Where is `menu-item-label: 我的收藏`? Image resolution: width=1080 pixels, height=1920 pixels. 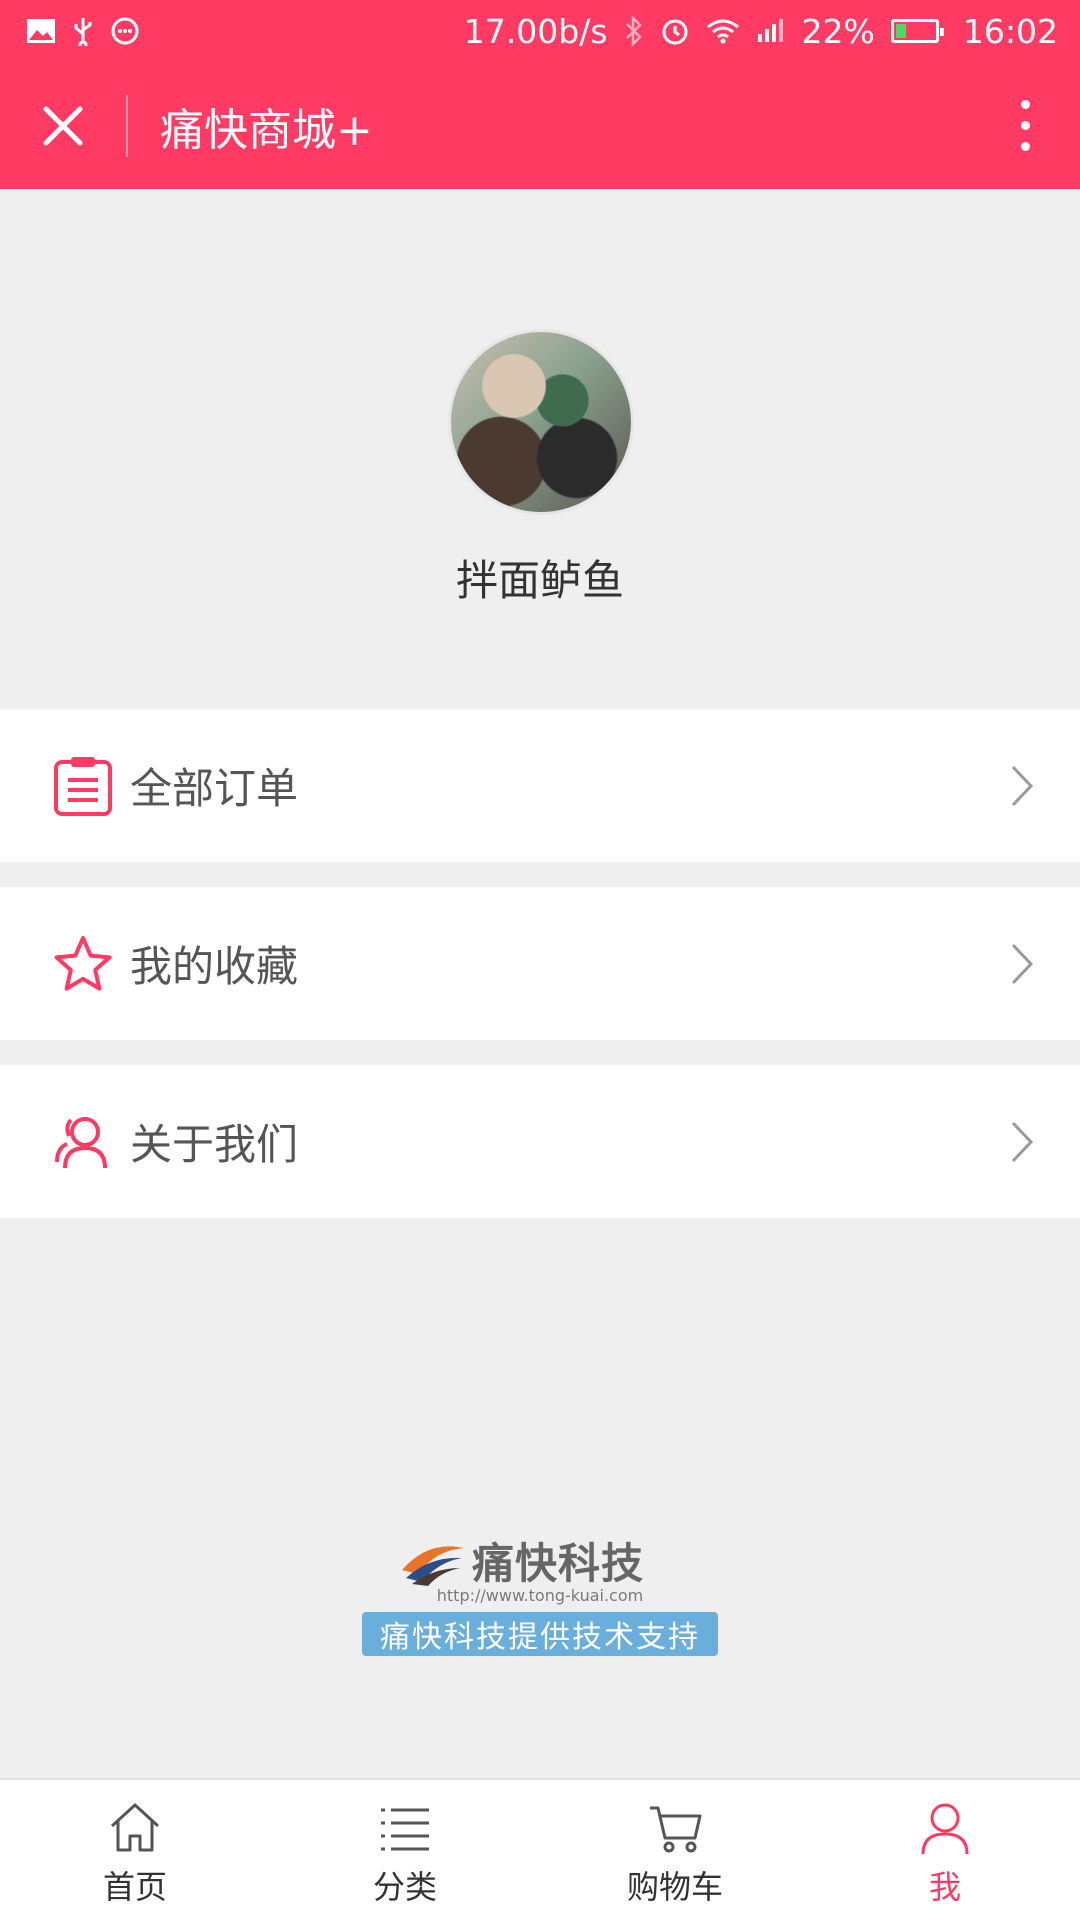 menu-item-label: 我的收藏 is located at coordinates (214, 966).